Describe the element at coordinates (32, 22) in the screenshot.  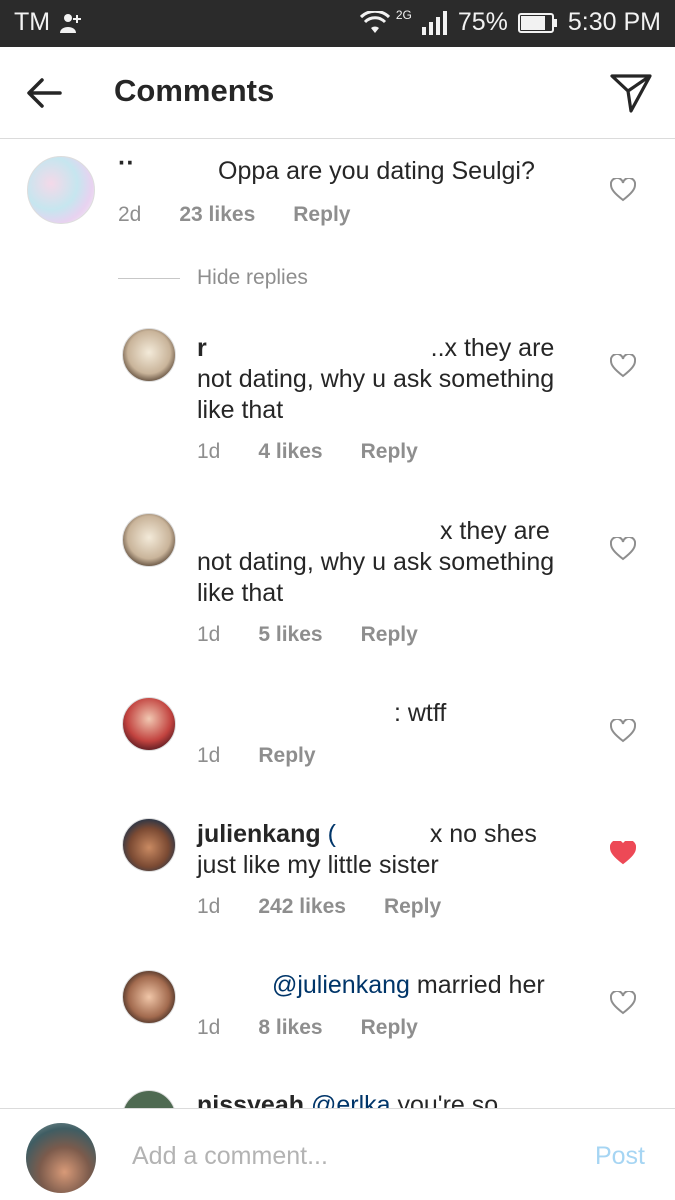
I see `carrier-label: TM` at that location.